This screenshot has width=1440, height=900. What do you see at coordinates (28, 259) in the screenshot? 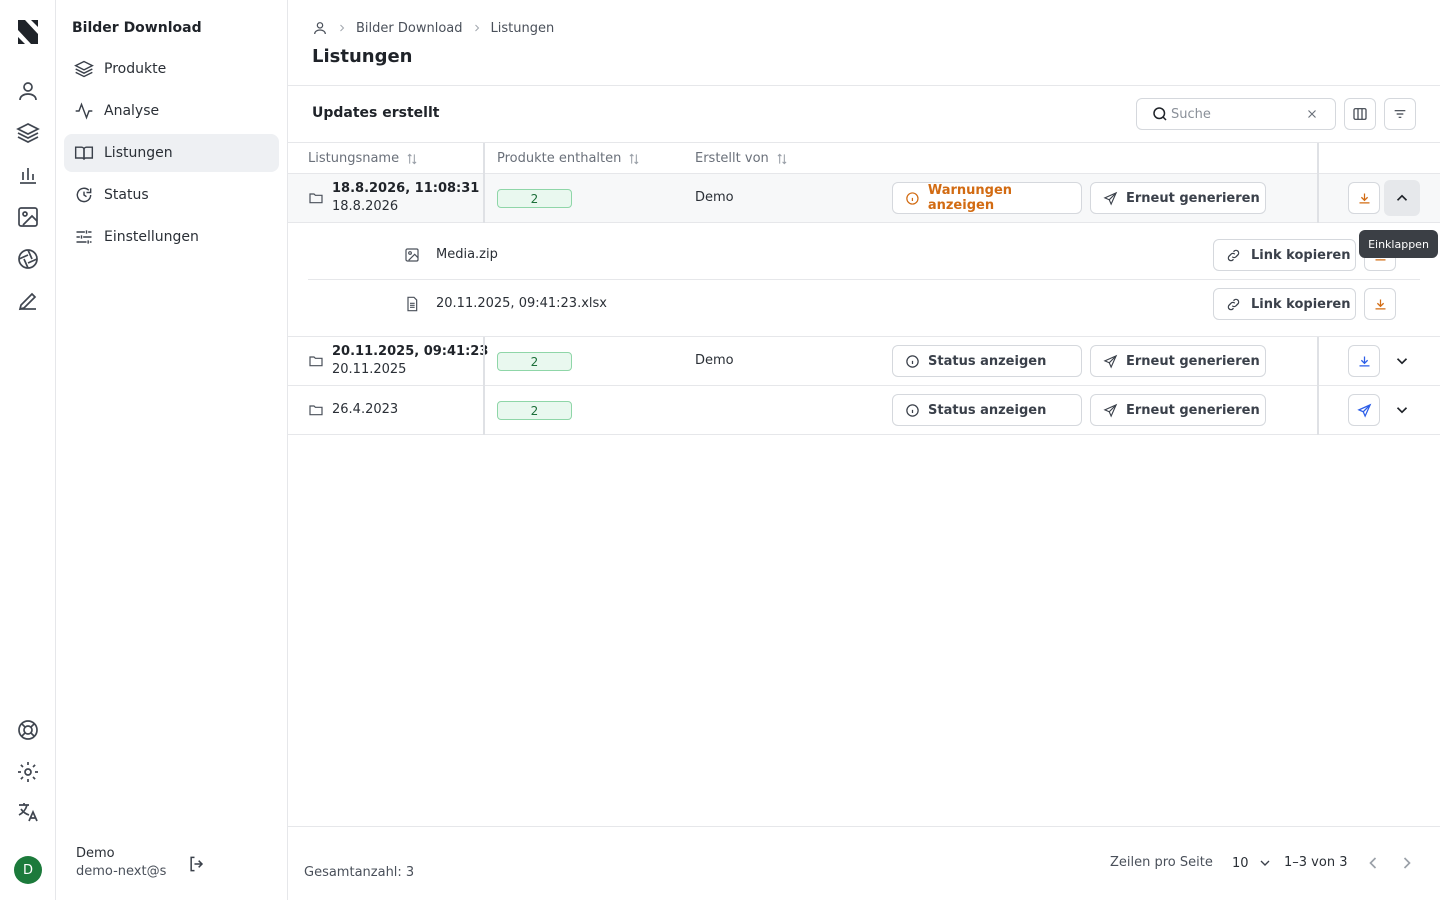
I see `aperture-icon` at bounding box center [28, 259].